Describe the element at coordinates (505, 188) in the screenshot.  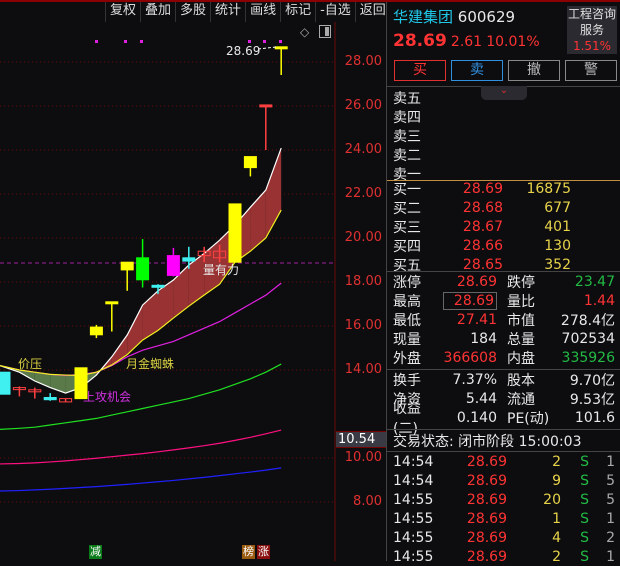
I see `bid-row: 买一 28.69 16875` at that location.